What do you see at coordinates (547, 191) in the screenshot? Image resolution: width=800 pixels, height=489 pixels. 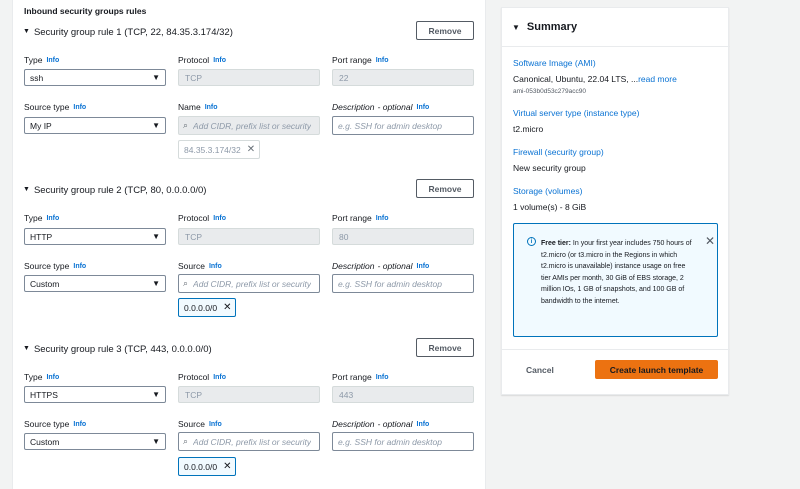 I see `storage-link: Storage (volumes)` at bounding box center [547, 191].